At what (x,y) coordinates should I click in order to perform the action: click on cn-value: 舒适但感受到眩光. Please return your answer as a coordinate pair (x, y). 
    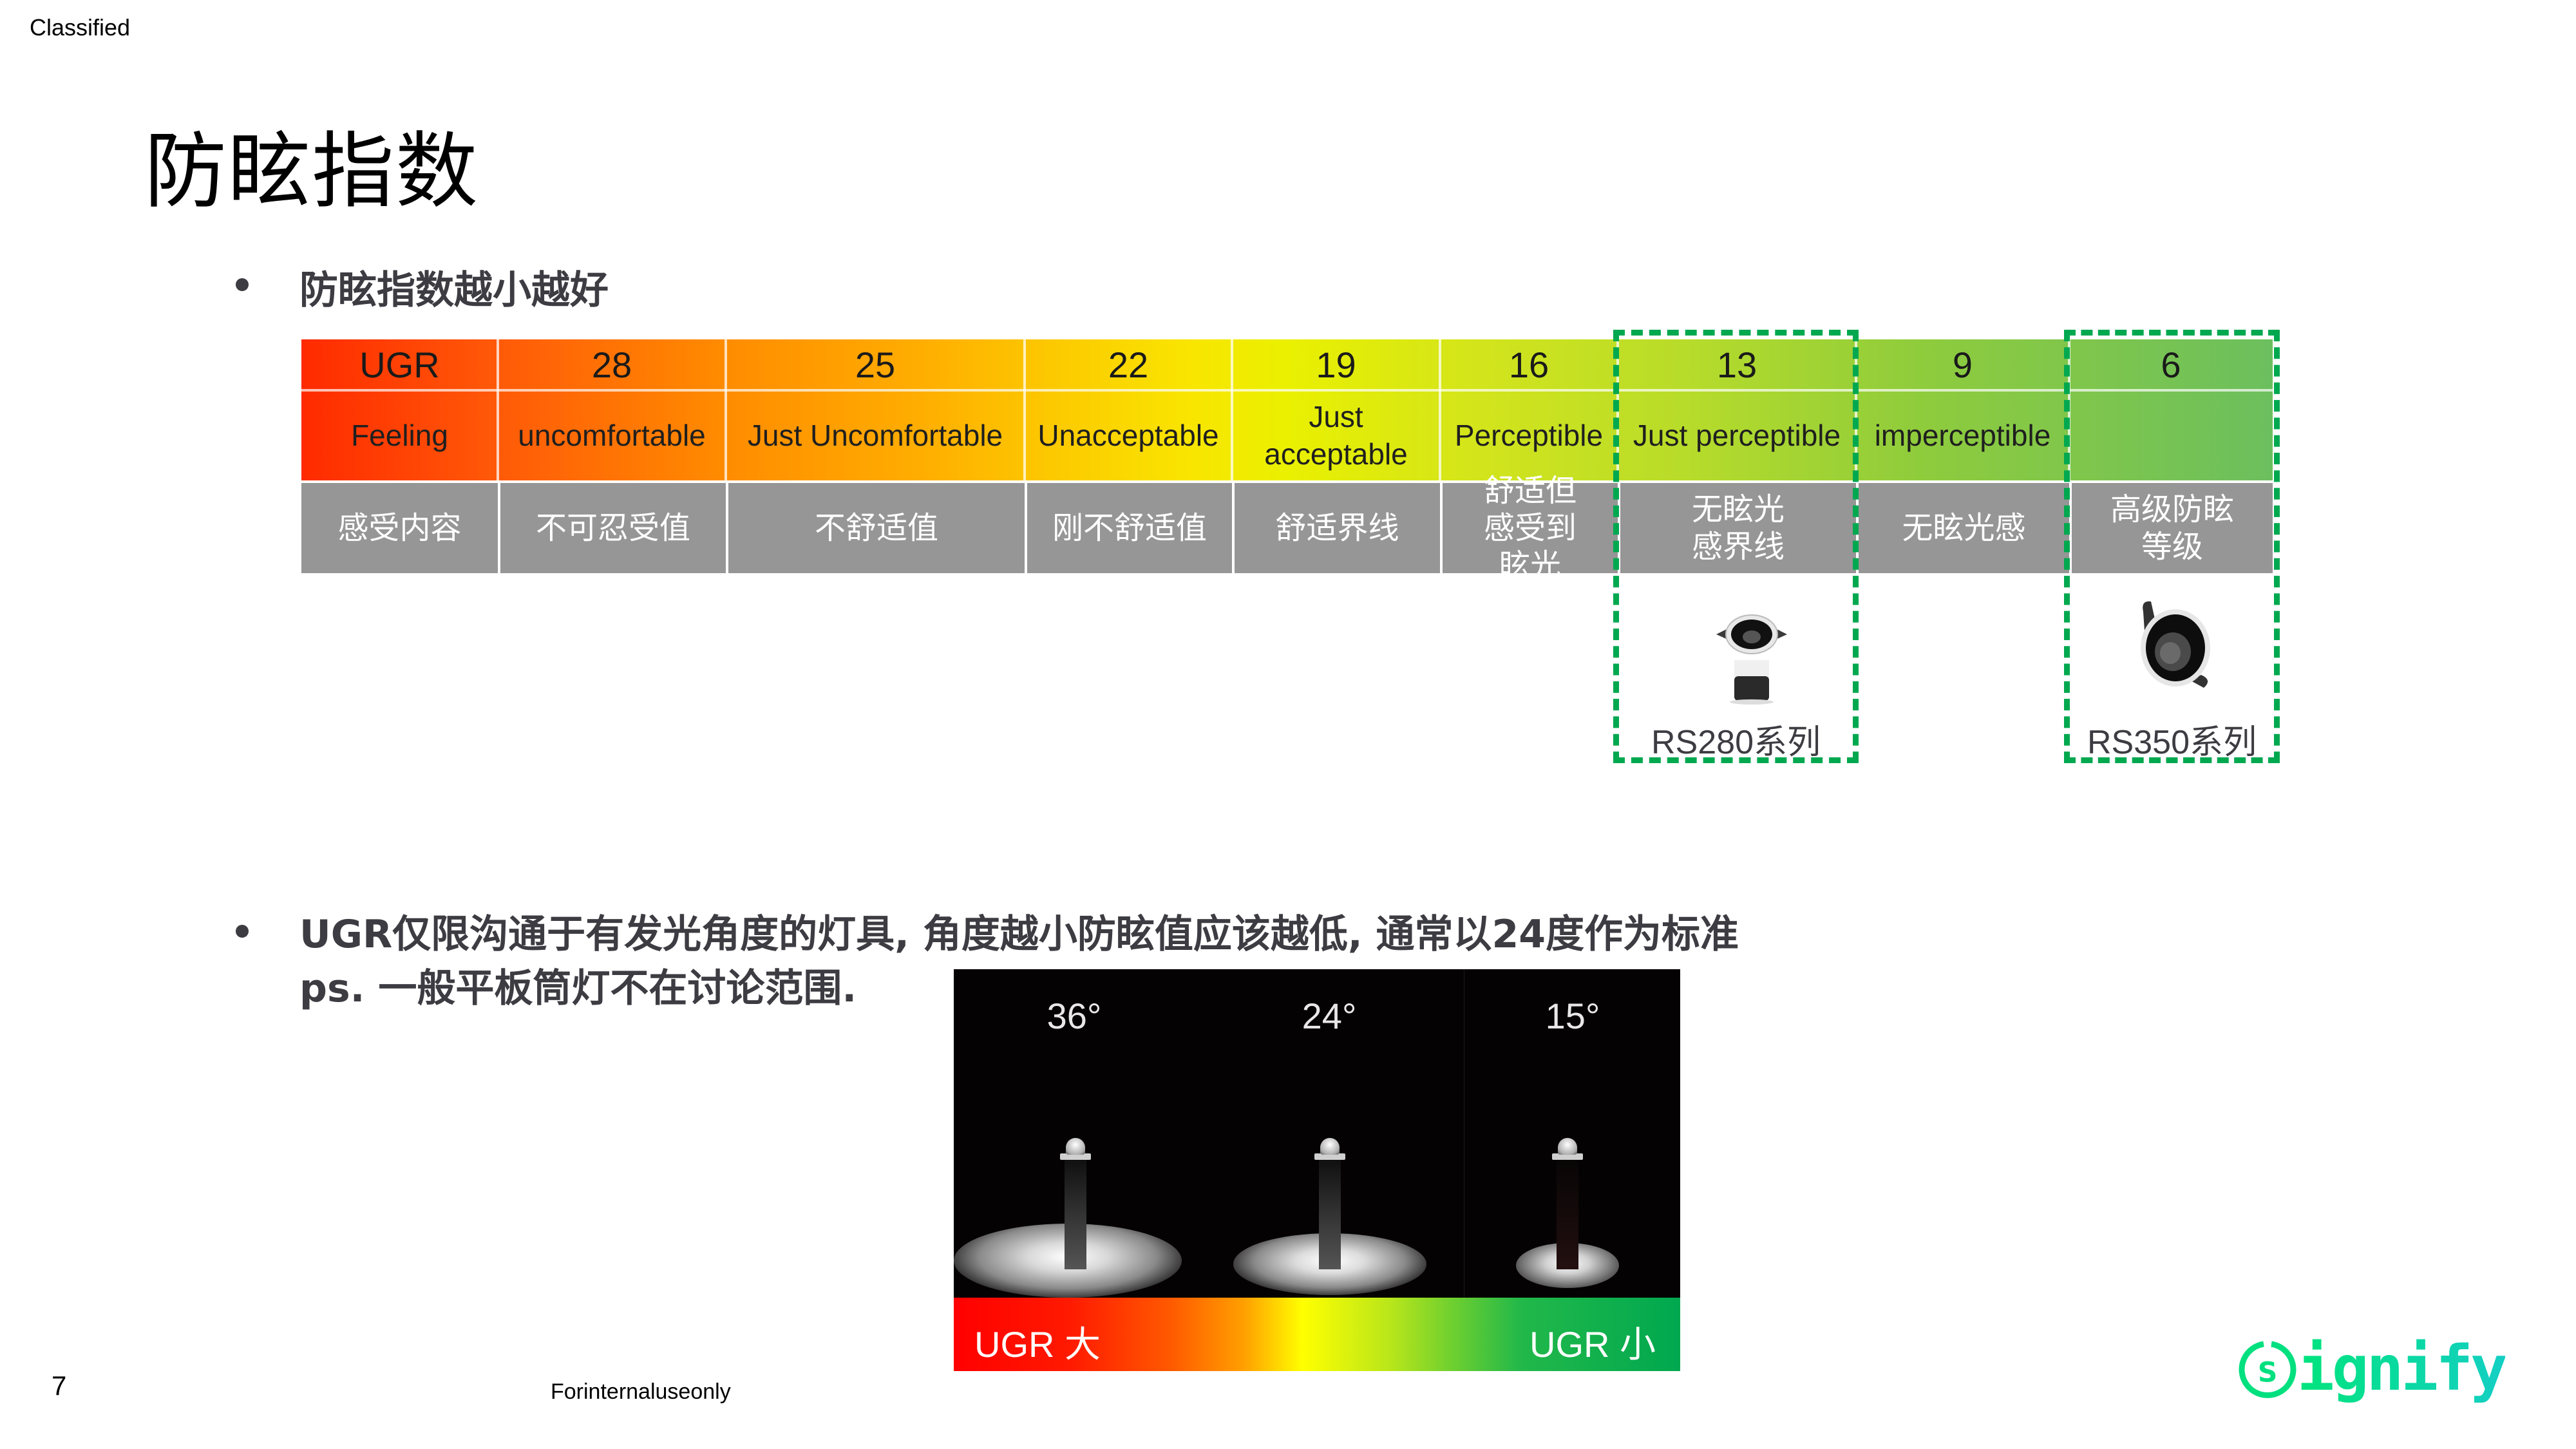
    Looking at the image, I should click on (1529, 528).